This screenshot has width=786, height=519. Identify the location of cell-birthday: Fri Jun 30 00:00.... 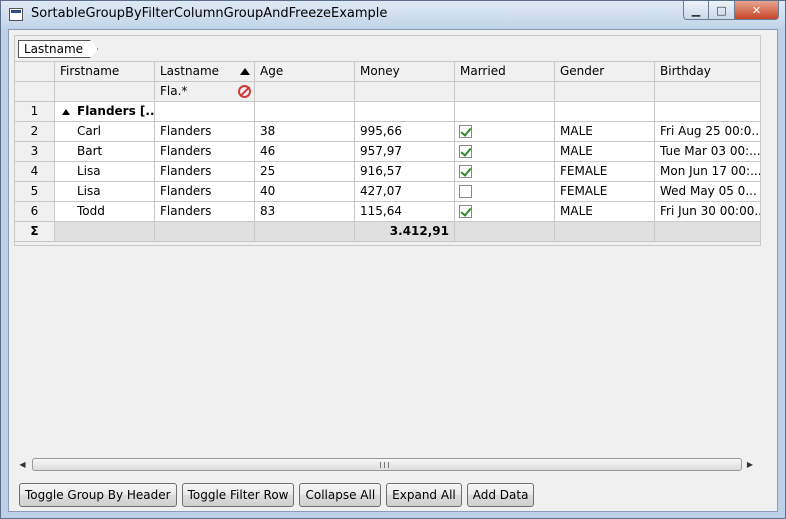
(708, 212).